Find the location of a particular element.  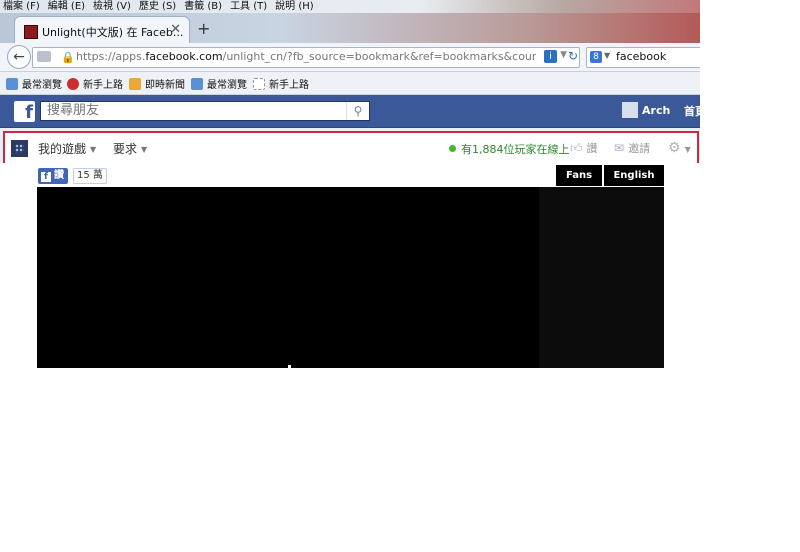

rss-icon is located at coordinates (135, 84).